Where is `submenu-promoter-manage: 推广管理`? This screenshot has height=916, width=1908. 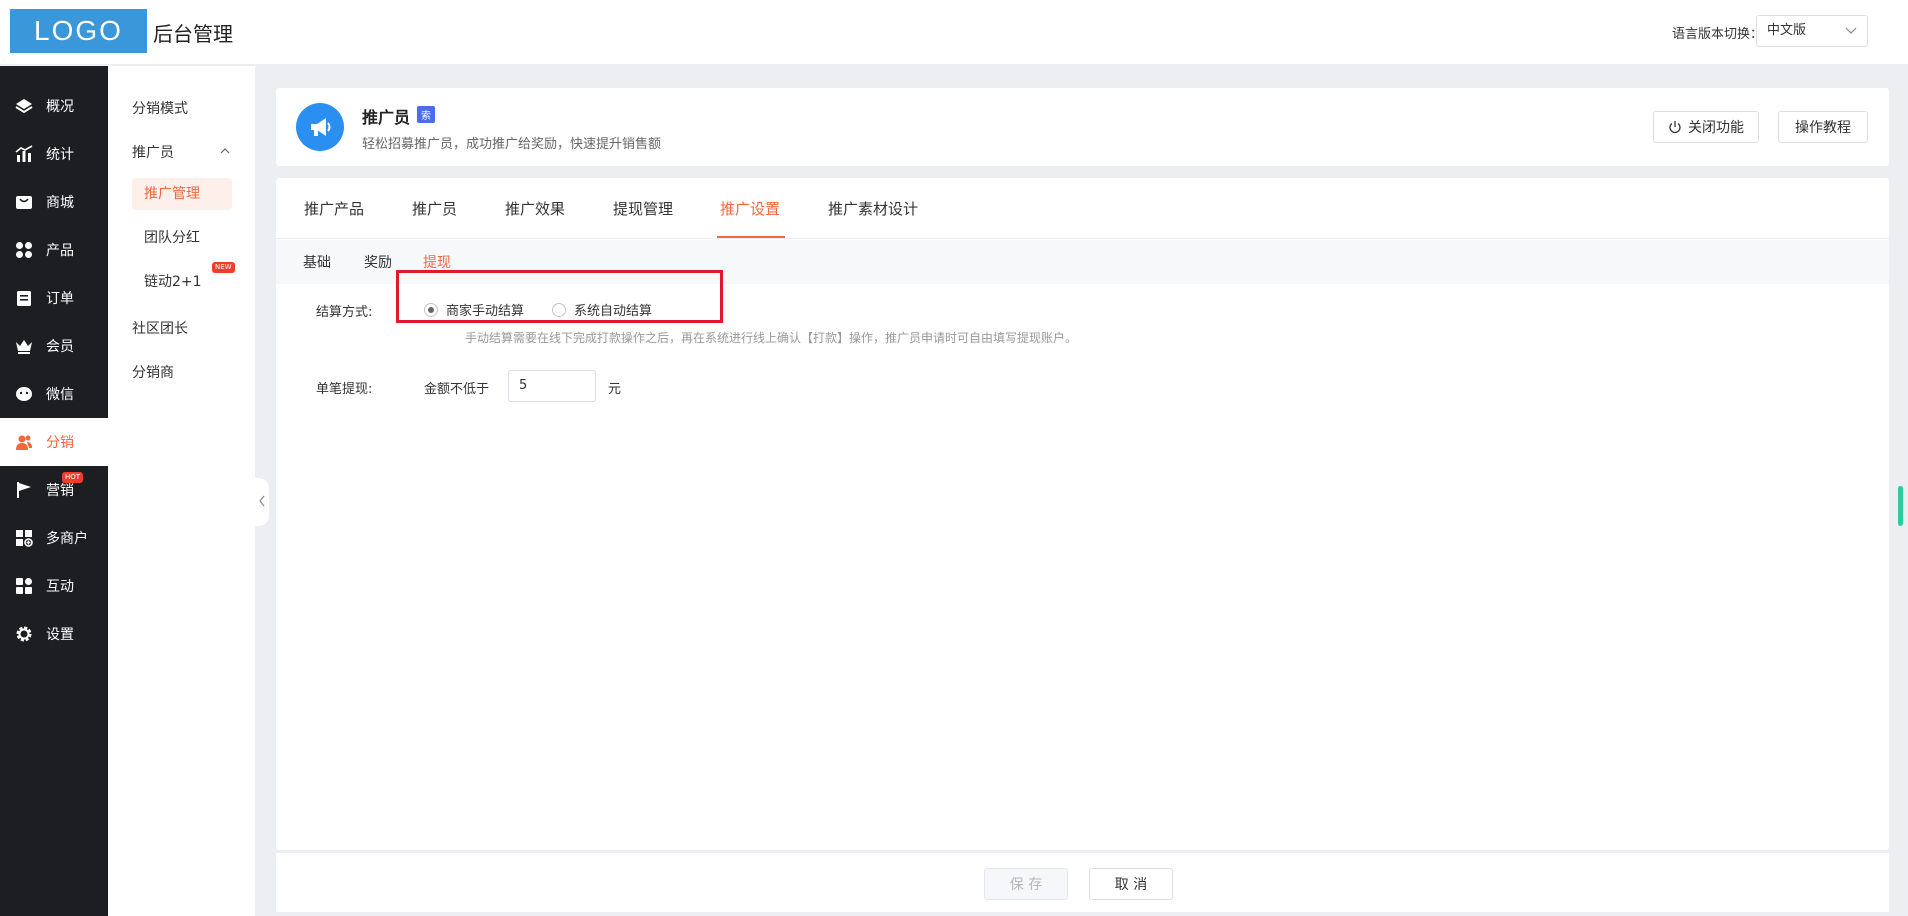
submenu-promoter-manage: 推广管理 is located at coordinates (182, 194).